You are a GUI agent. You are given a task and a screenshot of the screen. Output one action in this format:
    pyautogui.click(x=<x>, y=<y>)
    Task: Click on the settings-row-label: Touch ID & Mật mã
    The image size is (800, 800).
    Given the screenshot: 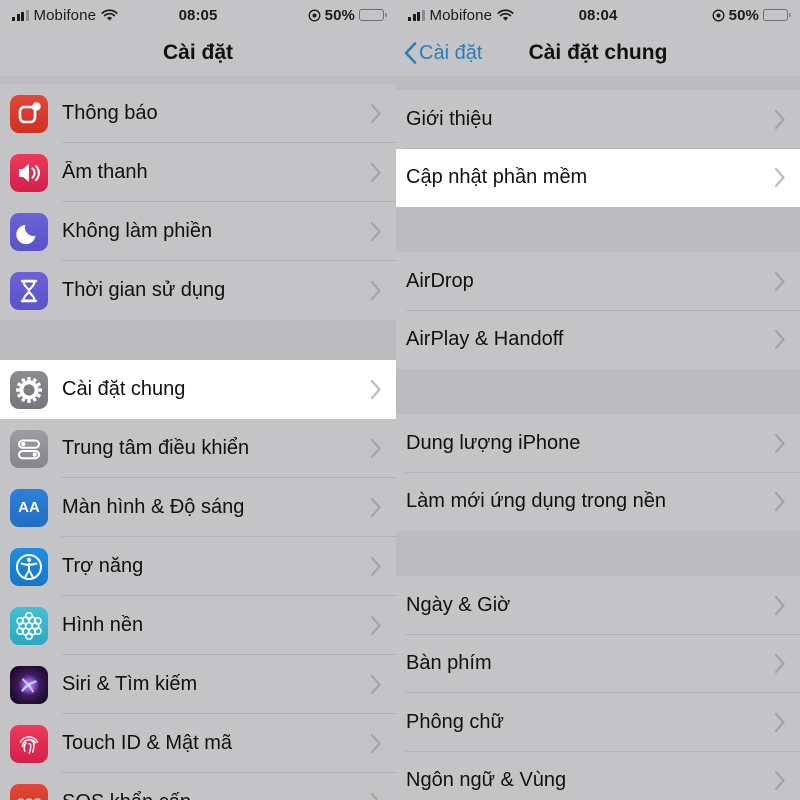 What is the action you would take?
    pyautogui.click(x=147, y=743)
    